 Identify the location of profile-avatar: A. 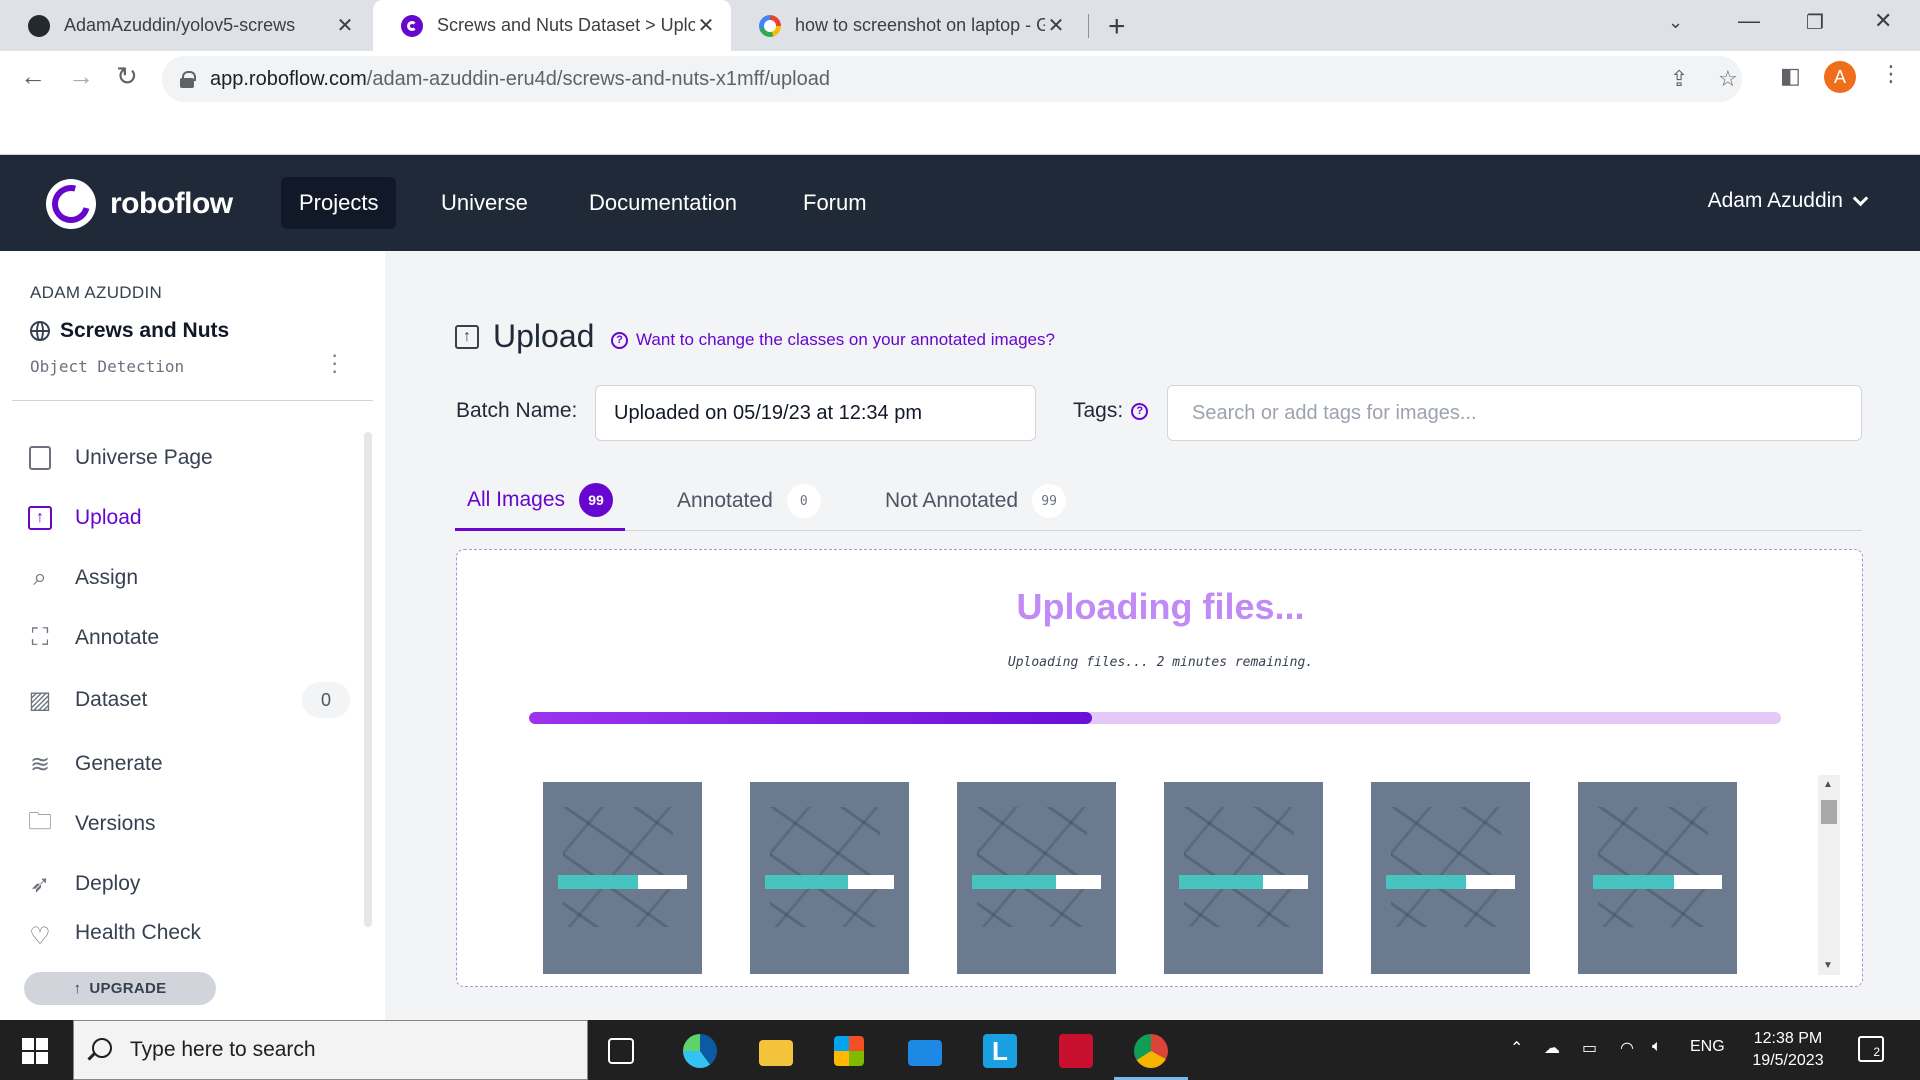
(1840, 77).